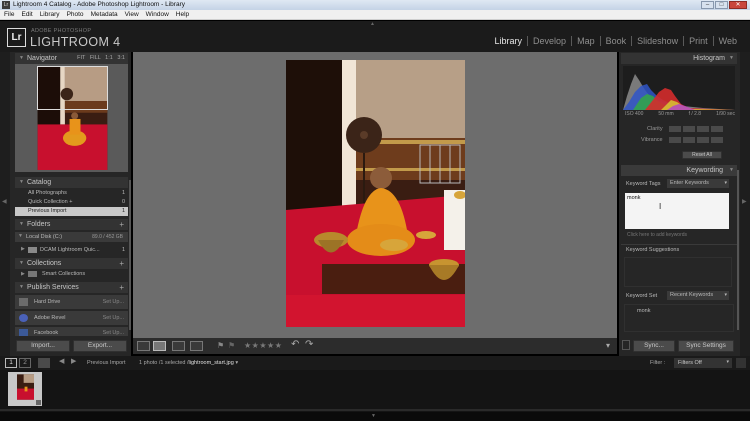 The height and width of the screenshot is (421, 750). I want to click on menu-view: View, so click(132, 14).